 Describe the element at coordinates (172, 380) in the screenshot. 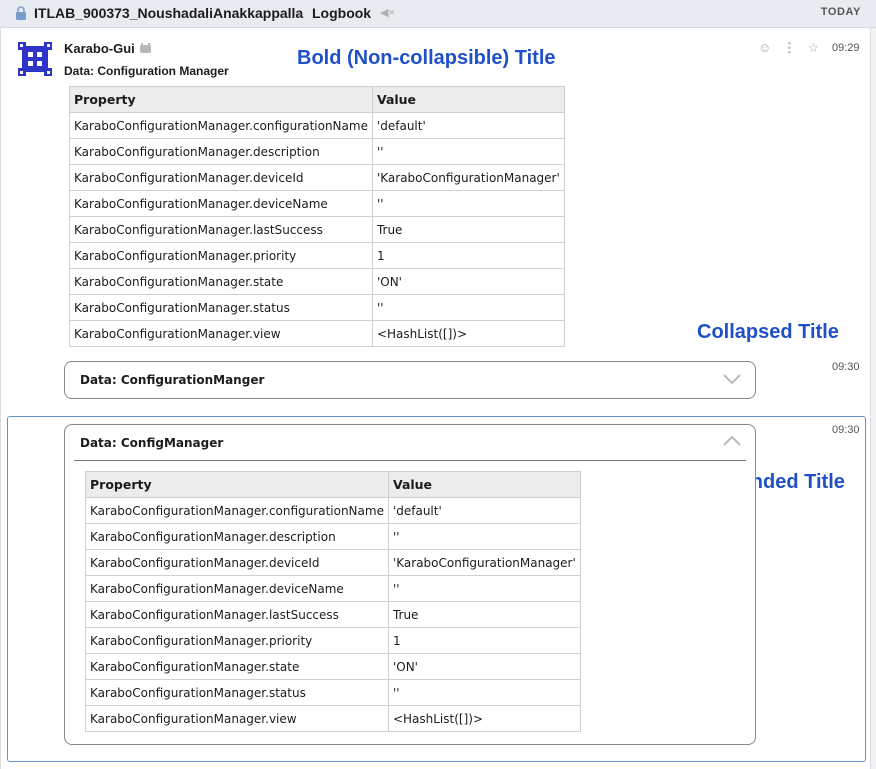

I see `collapsed-block-title: Data: ConfigurationManger` at that location.